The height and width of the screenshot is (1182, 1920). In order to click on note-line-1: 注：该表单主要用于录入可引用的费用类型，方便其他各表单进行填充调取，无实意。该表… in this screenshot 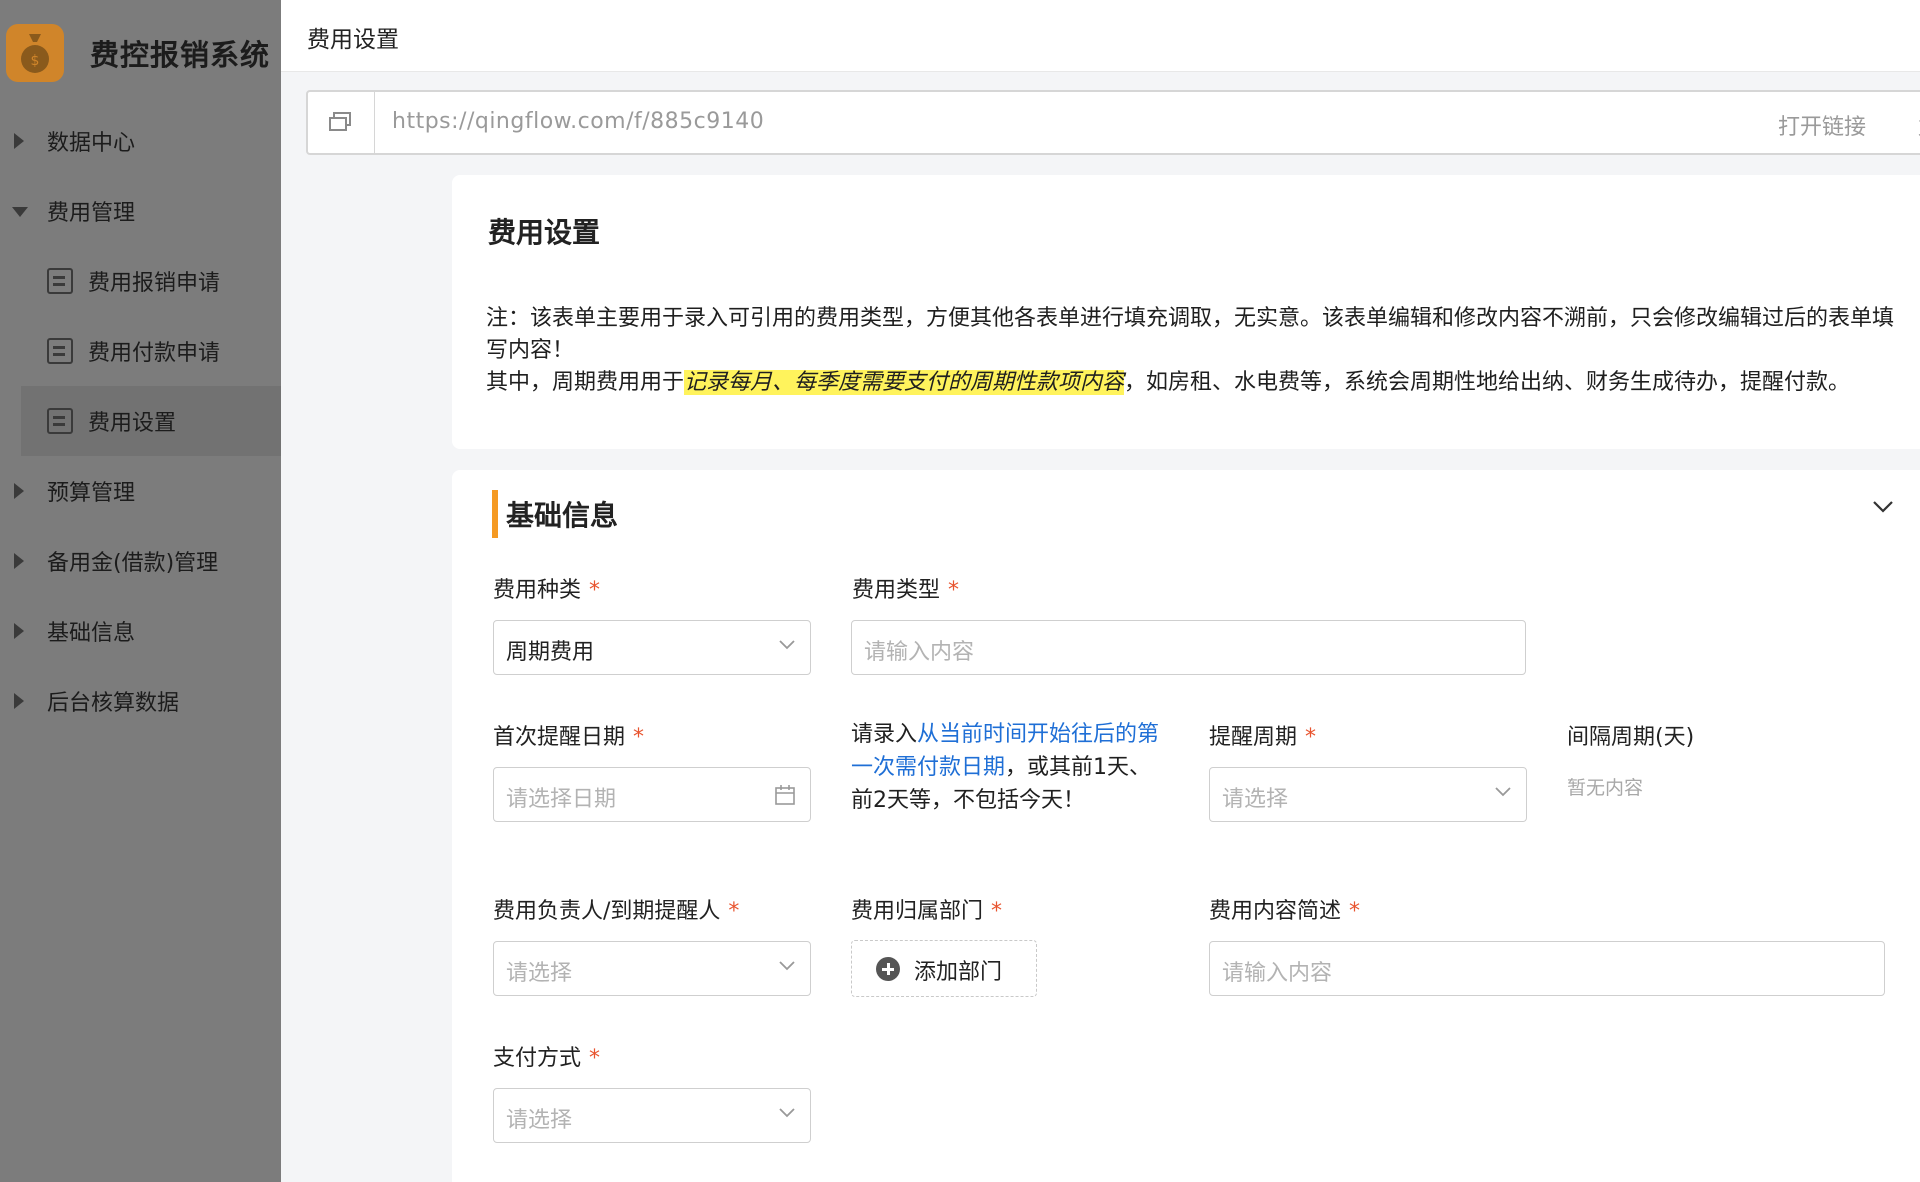, I will do `click(1190, 334)`.